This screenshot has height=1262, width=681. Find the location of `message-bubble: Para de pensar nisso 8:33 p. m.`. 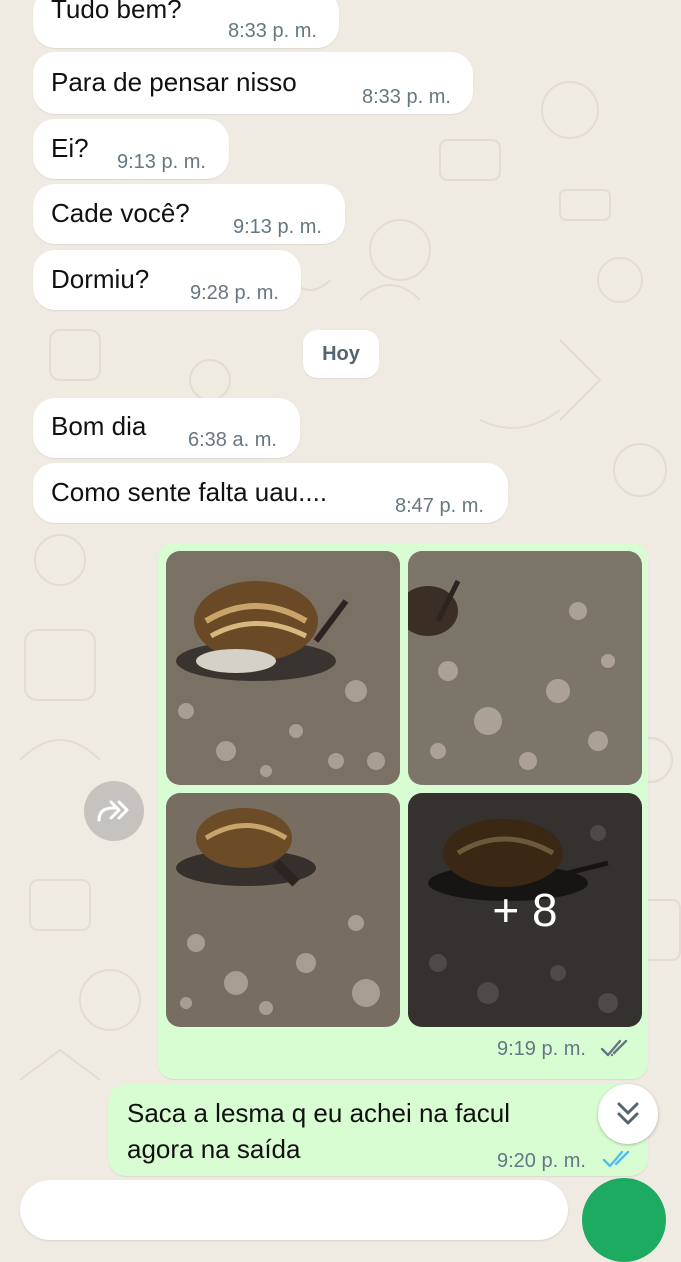

message-bubble: Para de pensar nisso 8:33 p. m. is located at coordinates (253, 83).